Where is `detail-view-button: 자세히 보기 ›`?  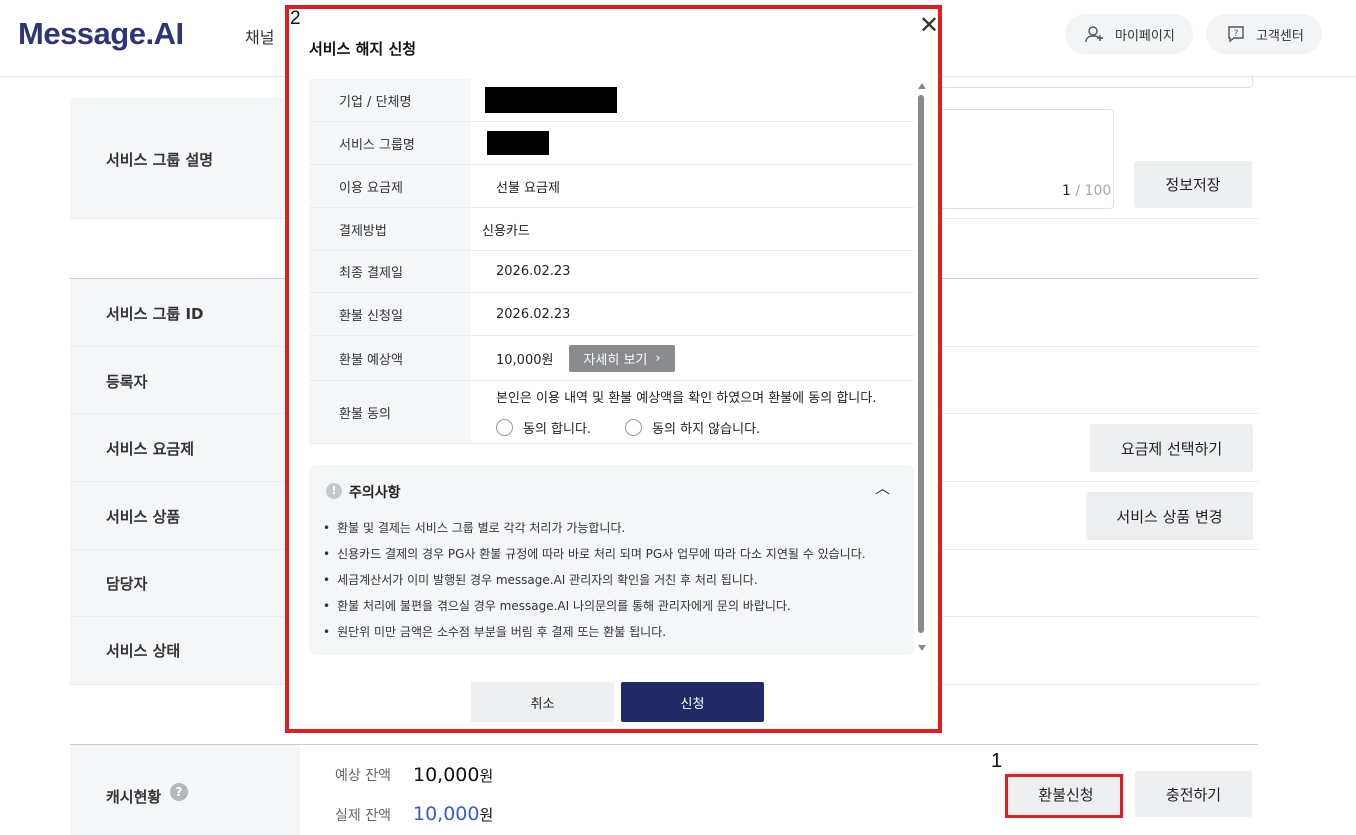
detail-view-button: 자세히 보기 › is located at coordinates (622, 358).